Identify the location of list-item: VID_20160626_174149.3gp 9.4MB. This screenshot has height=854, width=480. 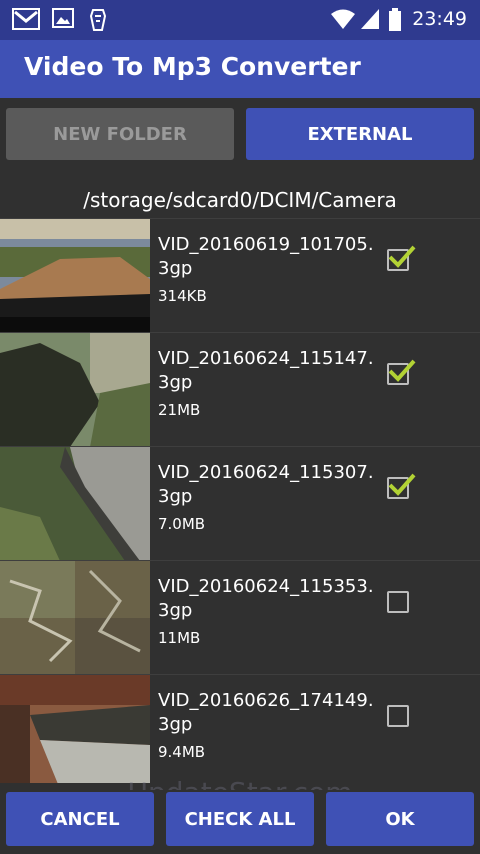
(240, 728).